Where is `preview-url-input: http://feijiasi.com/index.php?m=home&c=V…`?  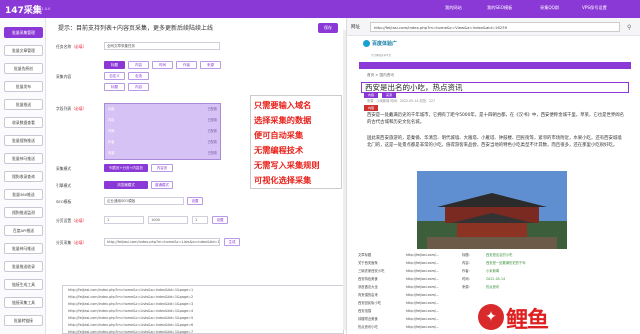
preview-url-input: http://feijiasi.com/index.php?m=home&c=V… is located at coordinates (495, 27).